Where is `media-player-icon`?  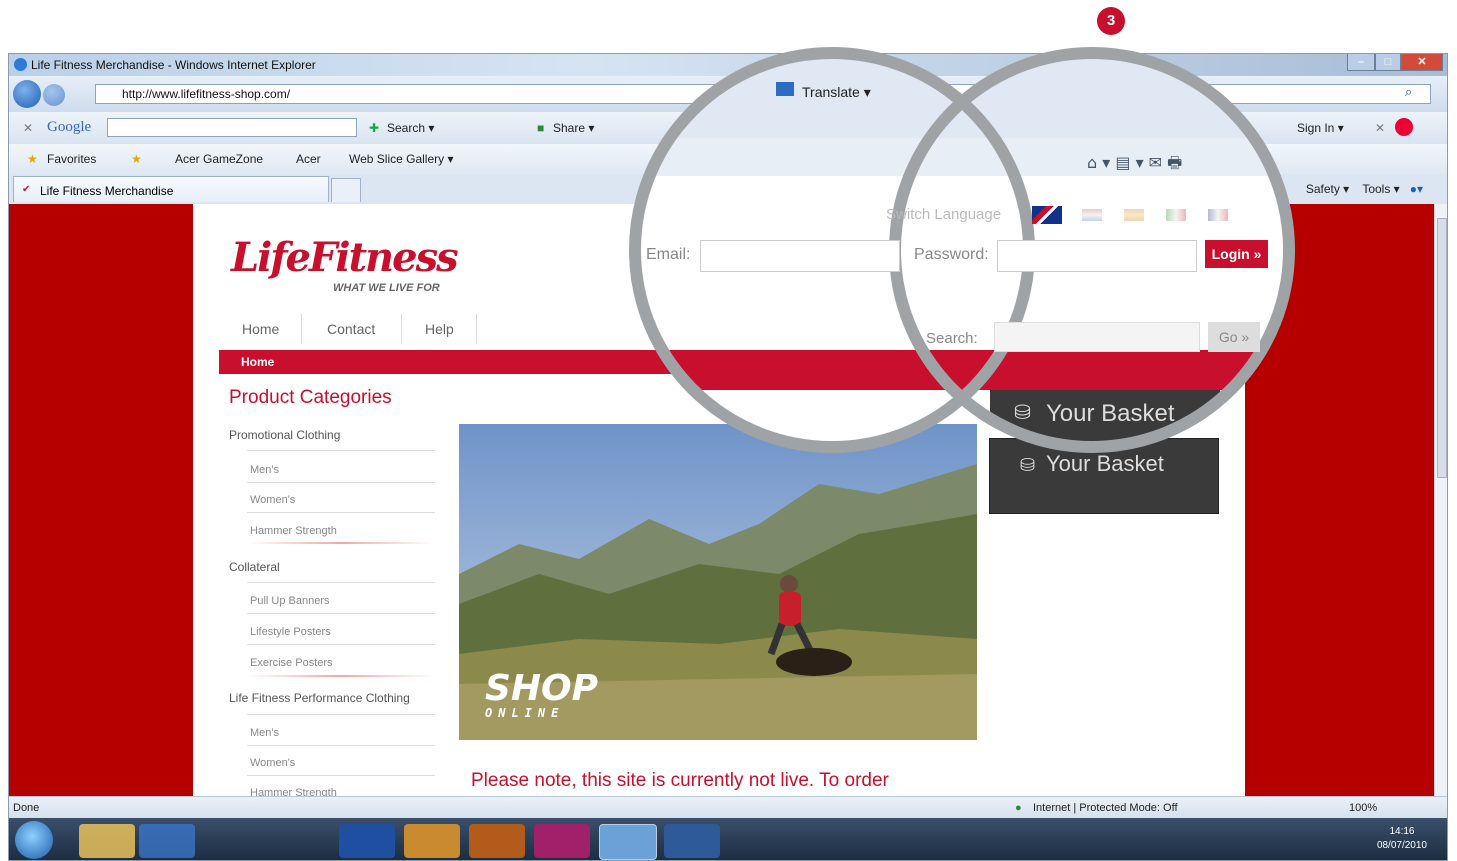
media-player-icon is located at coordinates (167, 841).